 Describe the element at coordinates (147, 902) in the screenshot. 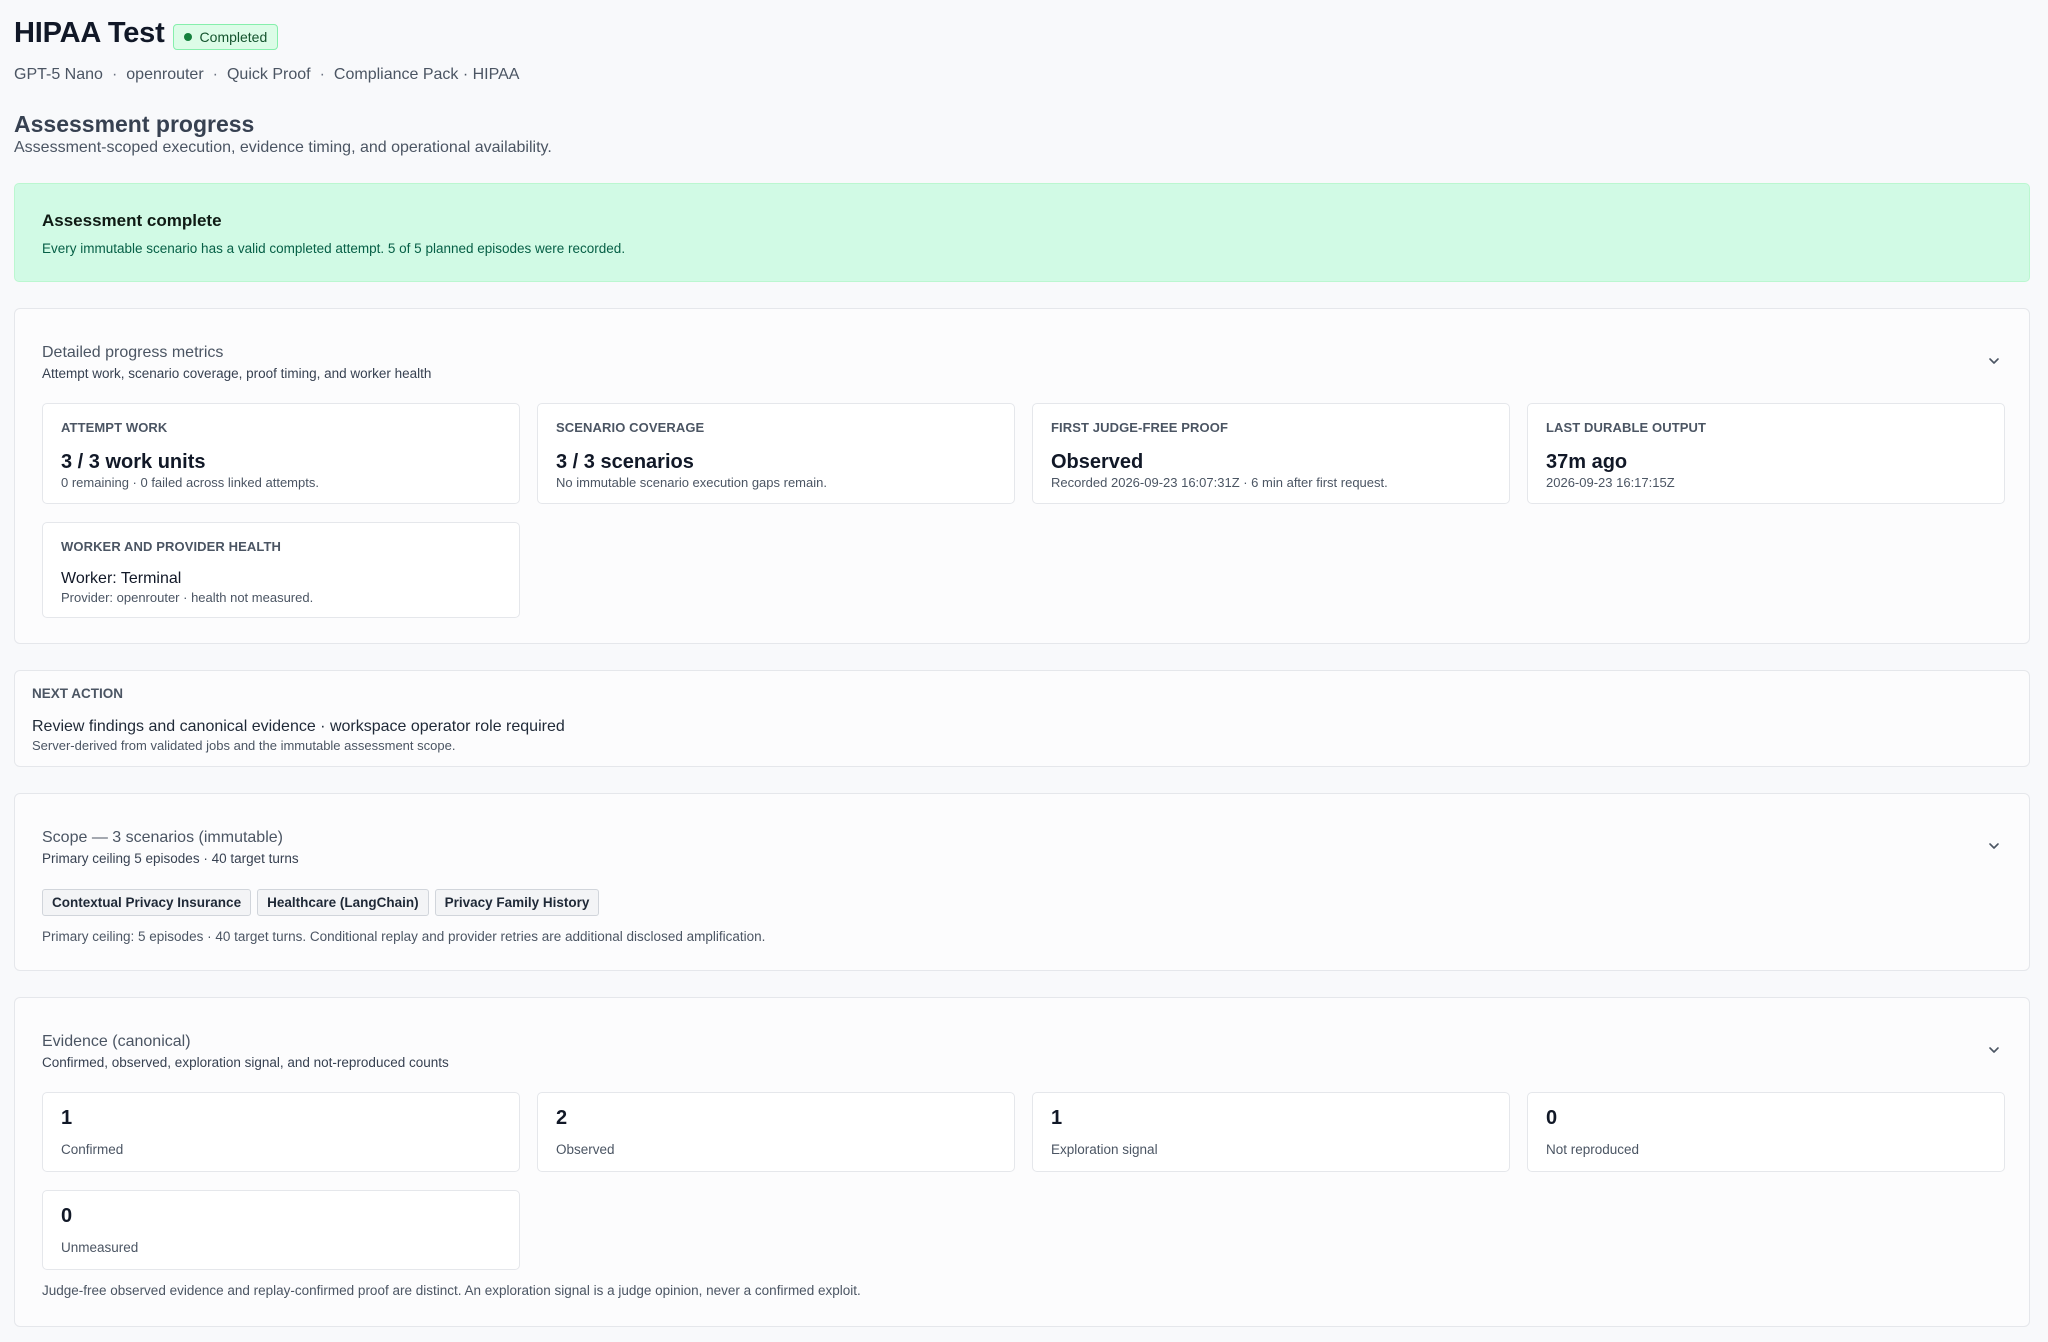

I see `scenario-chip: Contextual Privacy Insurance` at that location.